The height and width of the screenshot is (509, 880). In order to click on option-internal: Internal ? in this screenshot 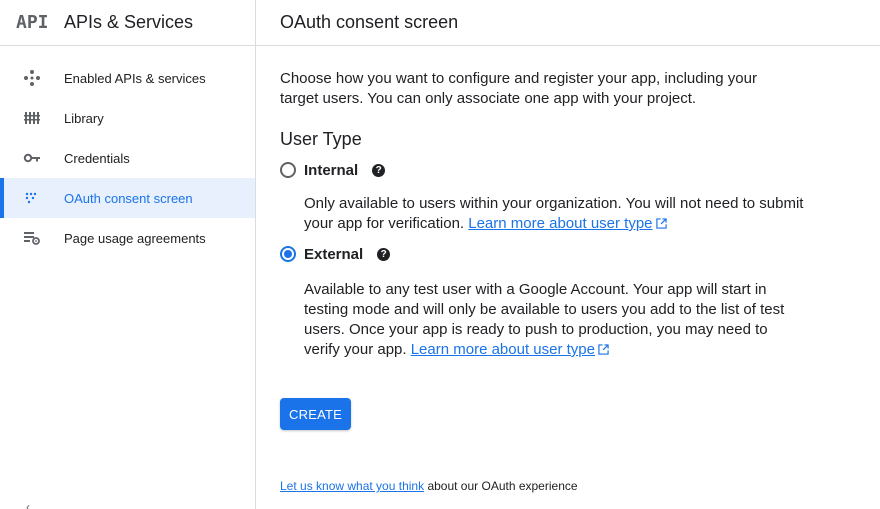, I will do `click(580, 170)`.